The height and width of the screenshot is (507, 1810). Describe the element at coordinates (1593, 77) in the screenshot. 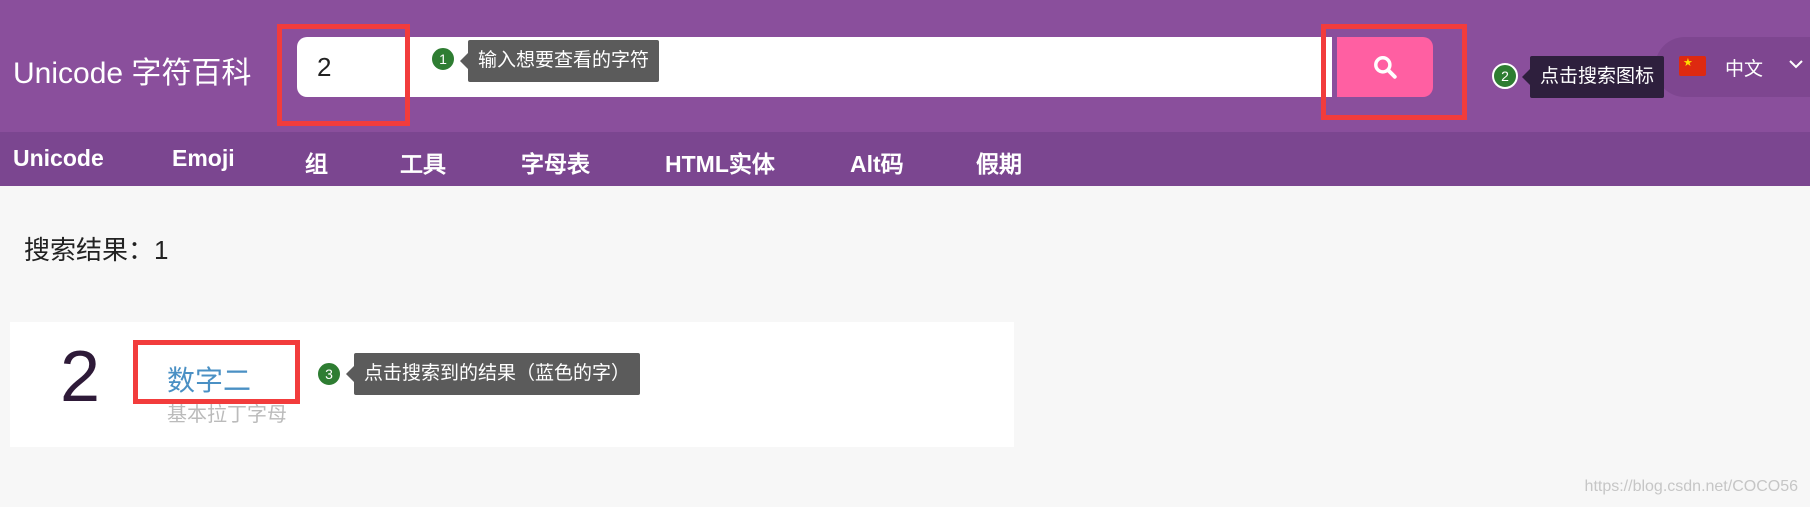

I see `annotation-tip-2: 点击搜索图标` at that location.